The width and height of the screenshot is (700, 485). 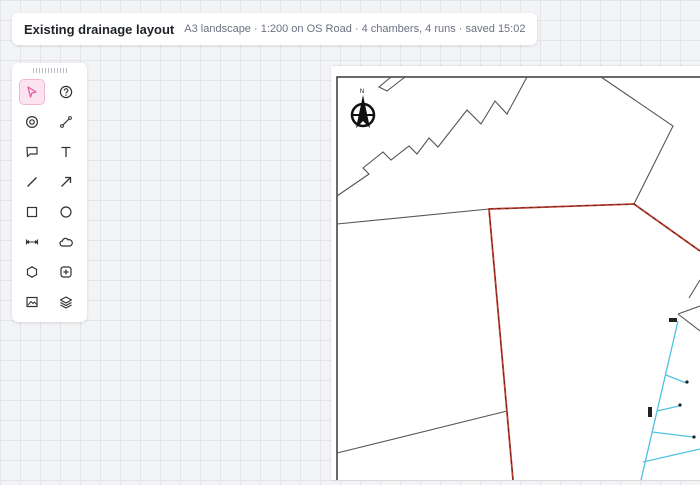 I want to click on pointer-icon, so click(x=32, y=92).